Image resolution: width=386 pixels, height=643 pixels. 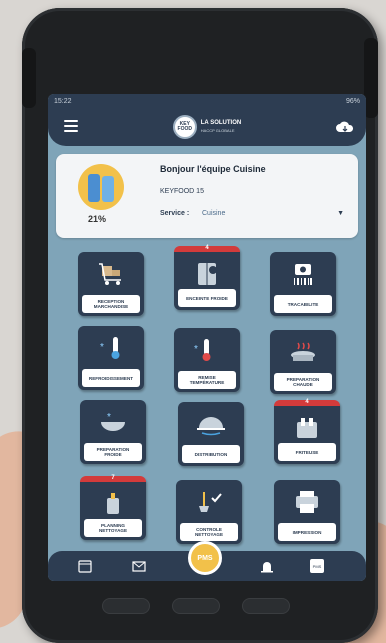 What do you see at coordinates (303, 382) in the screenshot?
I see `tile-label: PREPARATION CHAUDE` at bounding box center [303, 382].